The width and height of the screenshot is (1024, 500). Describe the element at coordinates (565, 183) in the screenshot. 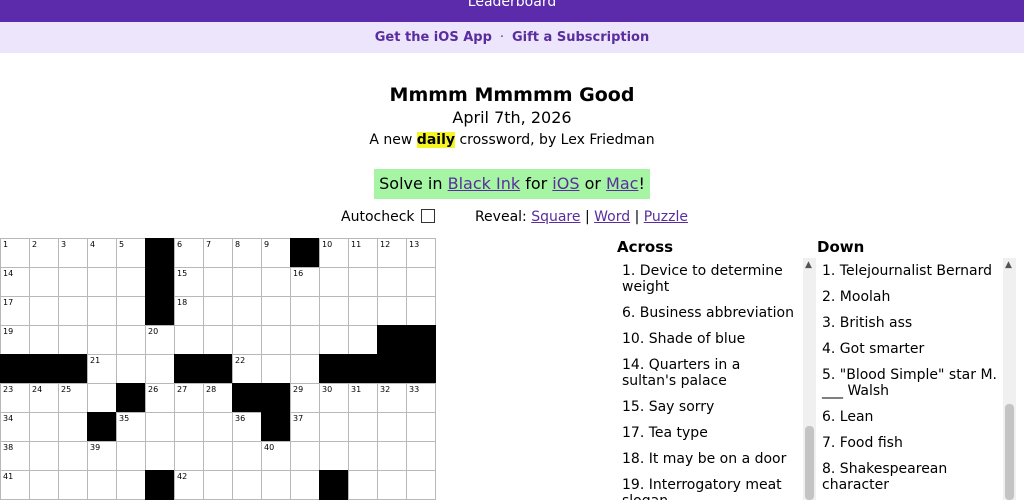

I see `ios-link: iOS` at that location.